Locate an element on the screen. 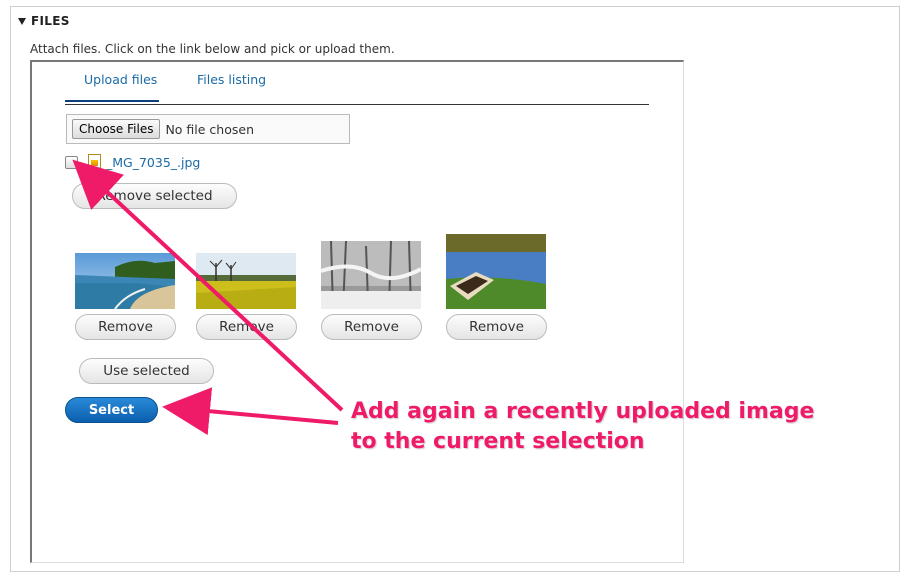 The width and height of the screenshot is (915, 579). remove-selected-button: Remove selected is located at coordinates (154, 196).